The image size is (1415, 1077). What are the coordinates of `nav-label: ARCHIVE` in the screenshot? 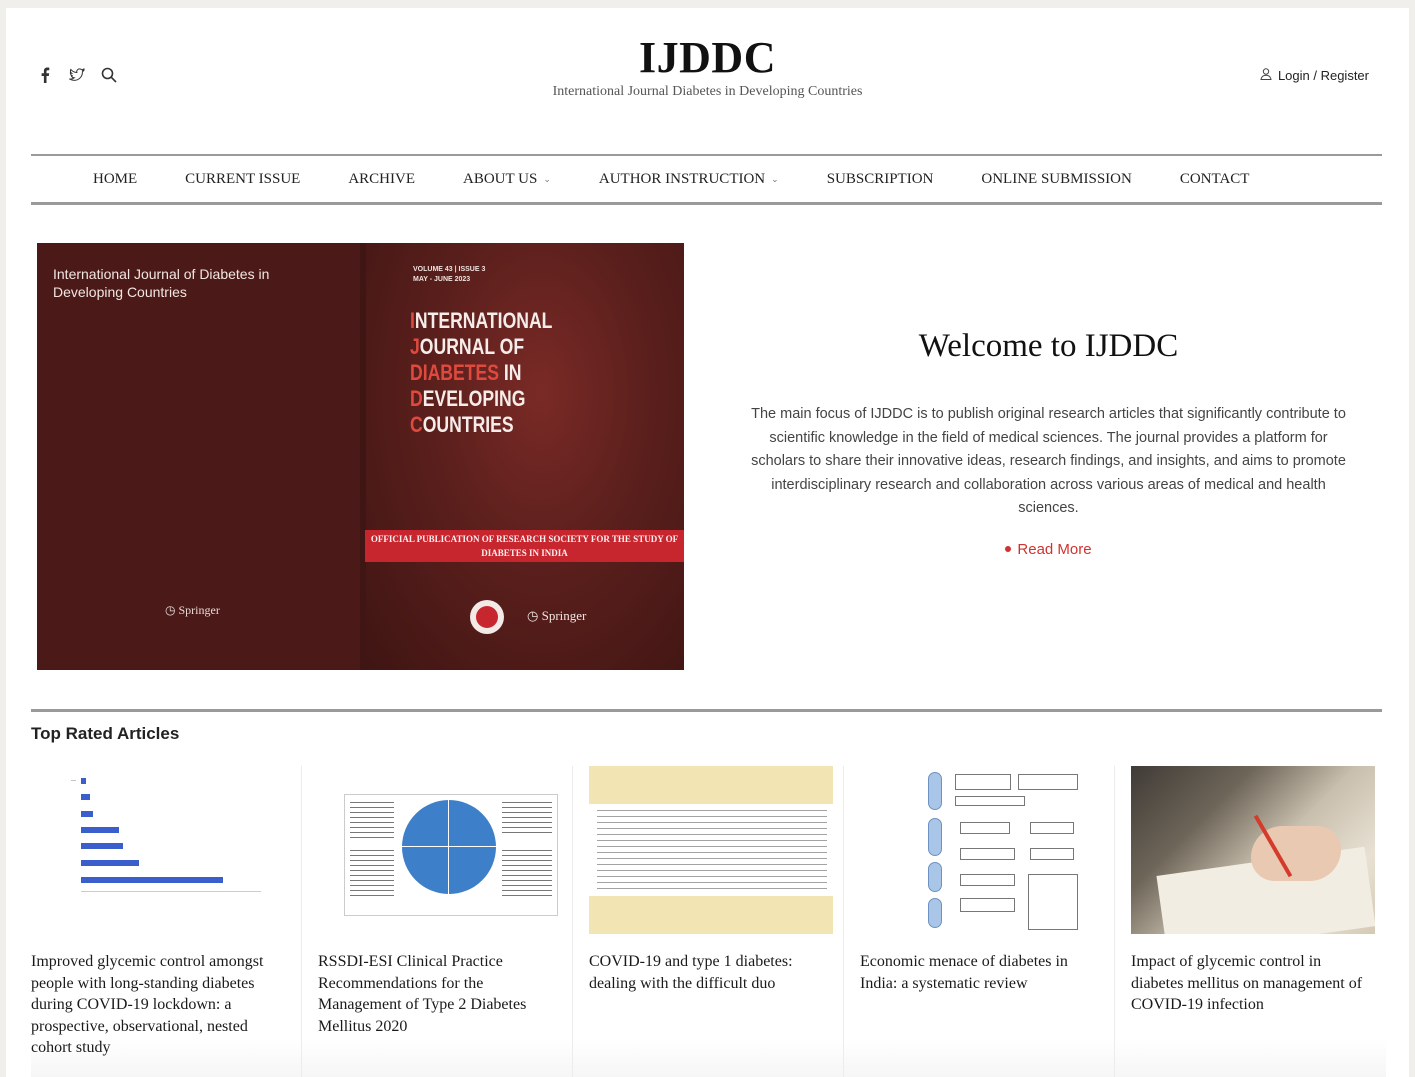 It's located at (382, 178).